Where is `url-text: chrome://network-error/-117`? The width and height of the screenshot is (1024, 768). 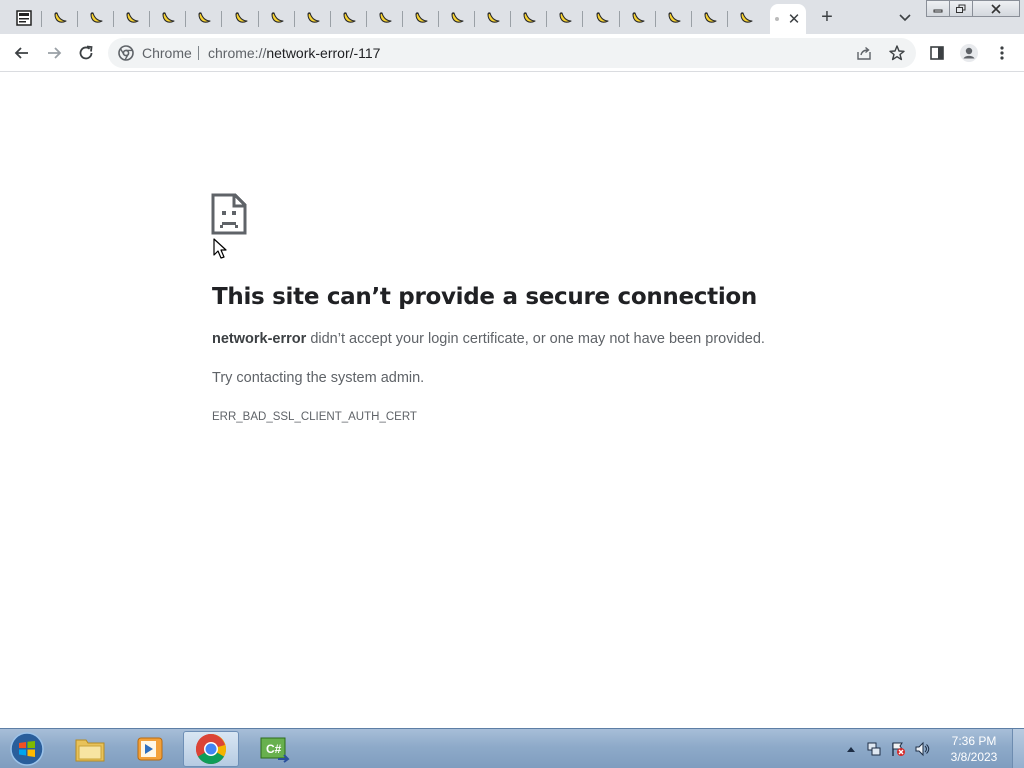
url-text: chrome://network-error/-117 is located at coordinates (294, 53).